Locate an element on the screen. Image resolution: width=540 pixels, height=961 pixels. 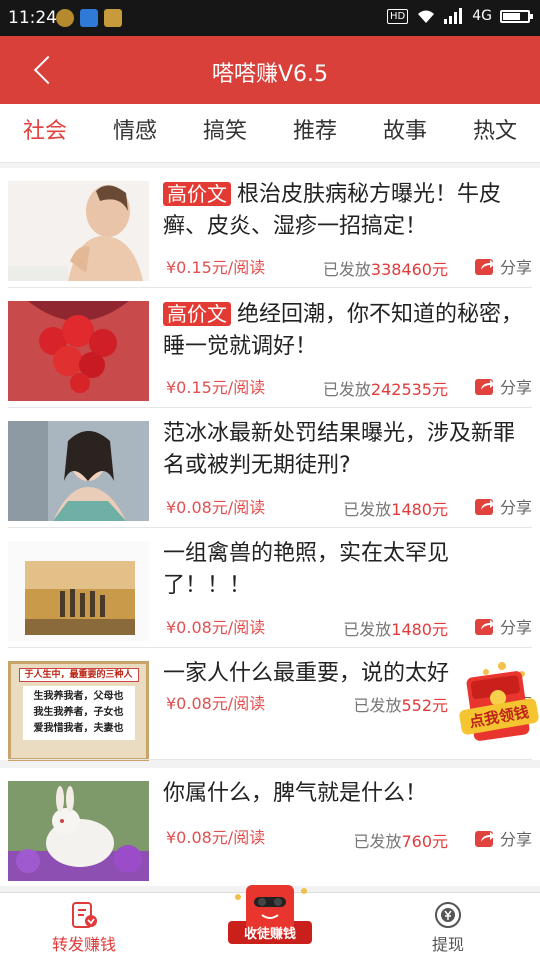
battery-level is located at coordinates (511, 16).